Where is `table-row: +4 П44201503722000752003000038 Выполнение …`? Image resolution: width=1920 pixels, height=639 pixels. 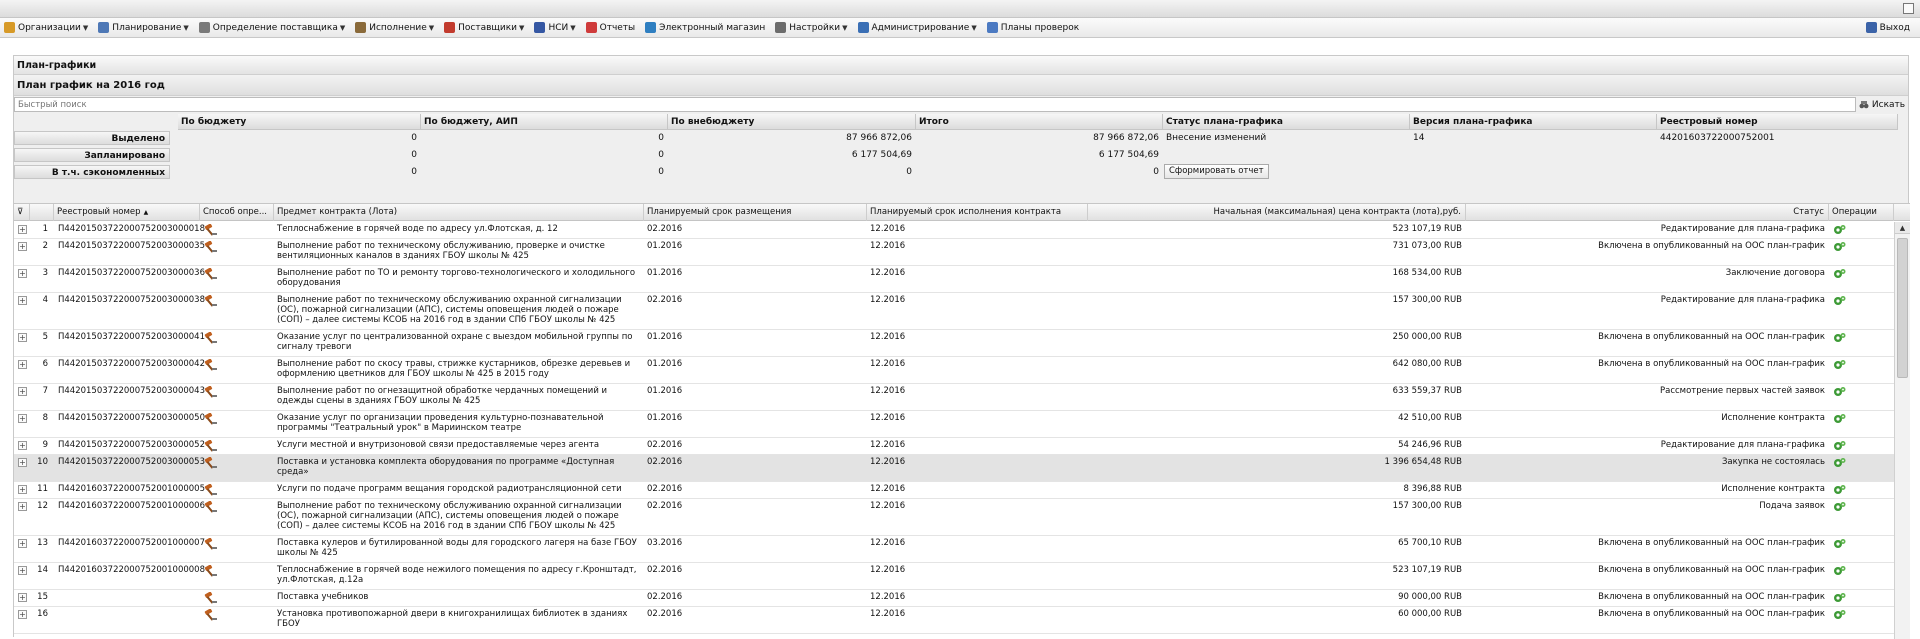 table-row: +4 П44201503722000752003000038 Выполнение … is located at coordinates (954, 311).